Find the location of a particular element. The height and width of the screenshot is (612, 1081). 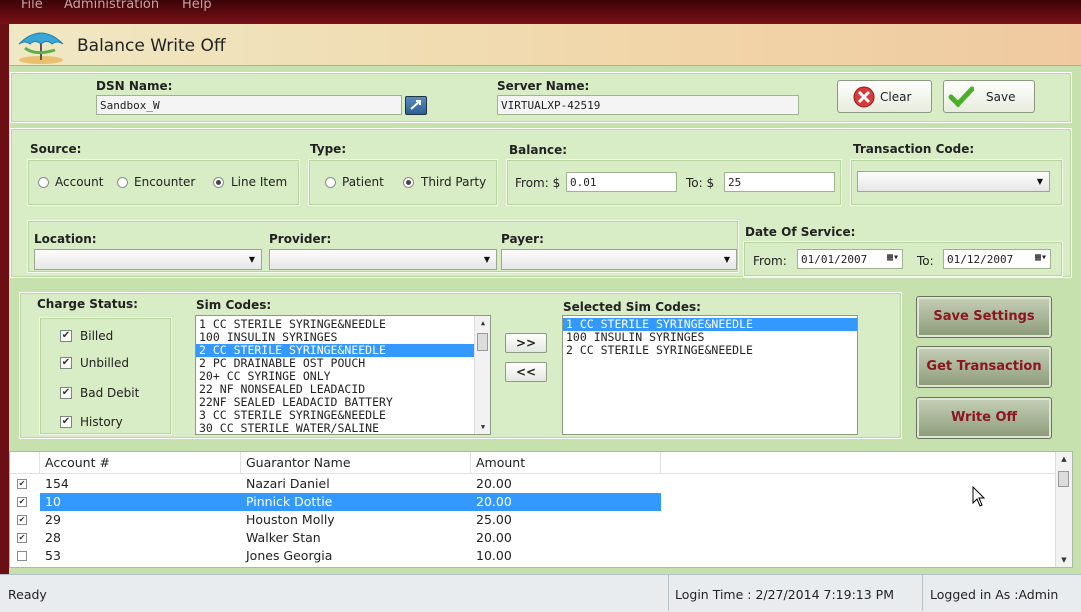

source-radio-line-item is located at coordinates (218, 182).